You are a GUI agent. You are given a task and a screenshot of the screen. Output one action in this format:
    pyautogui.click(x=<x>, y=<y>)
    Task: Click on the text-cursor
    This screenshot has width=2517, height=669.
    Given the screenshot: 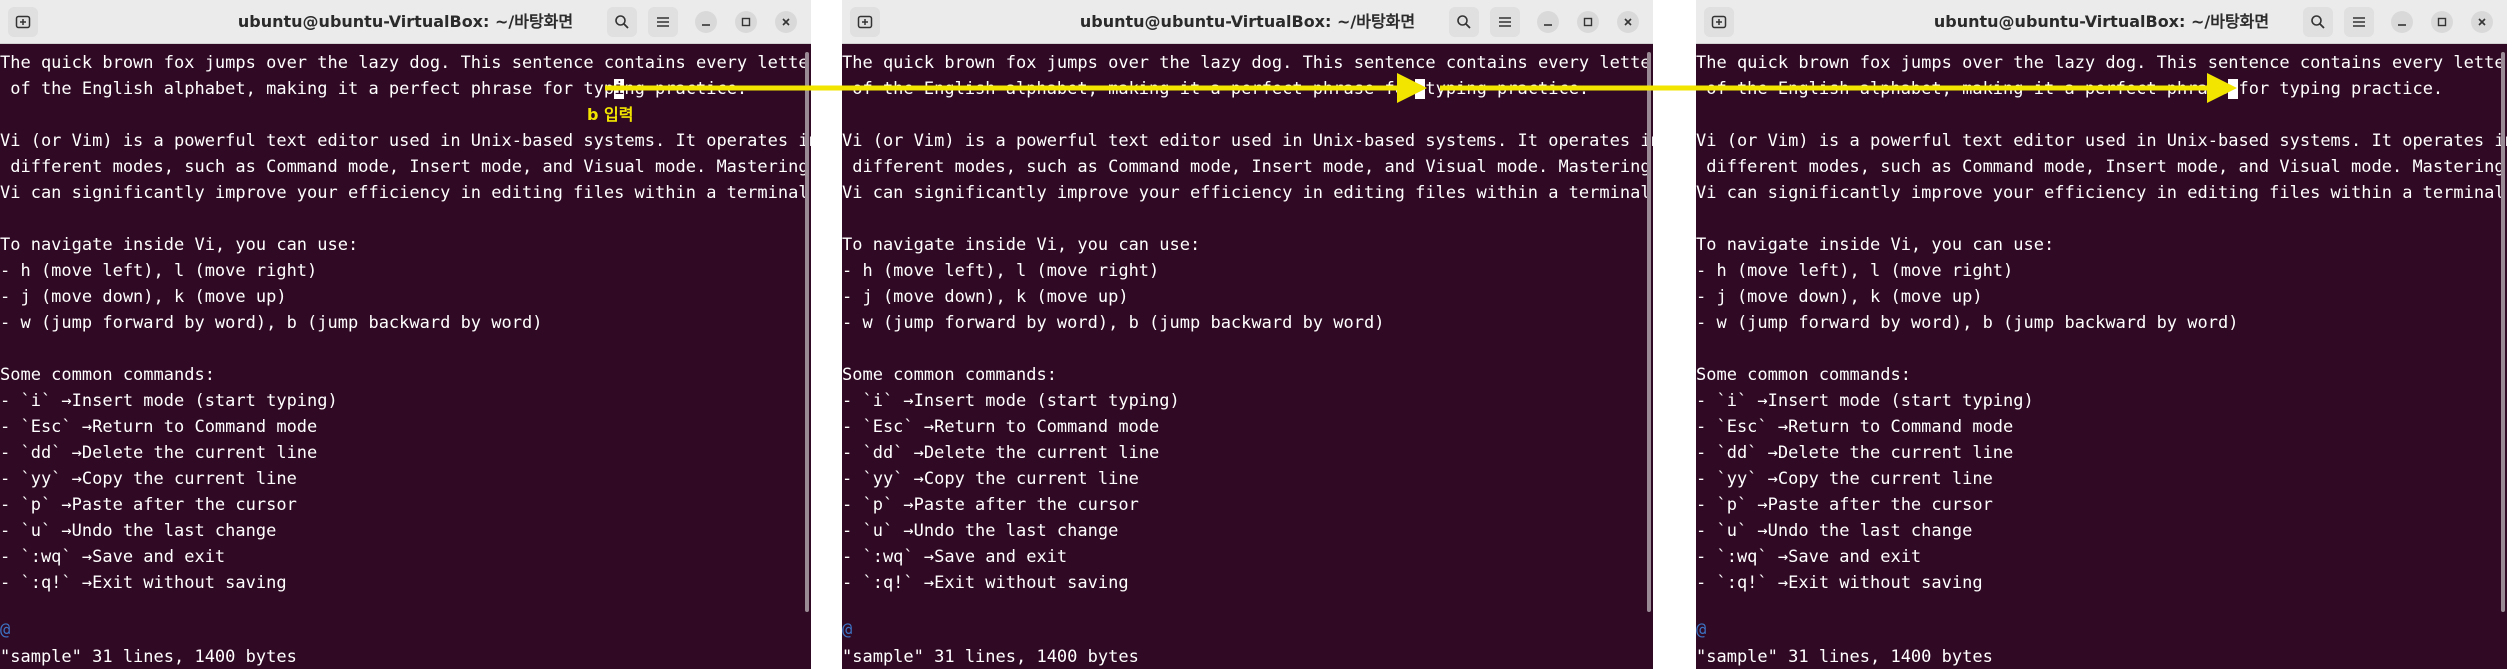 What is the action you would take?
    pyautogui.click(x=2233, y=89)
    